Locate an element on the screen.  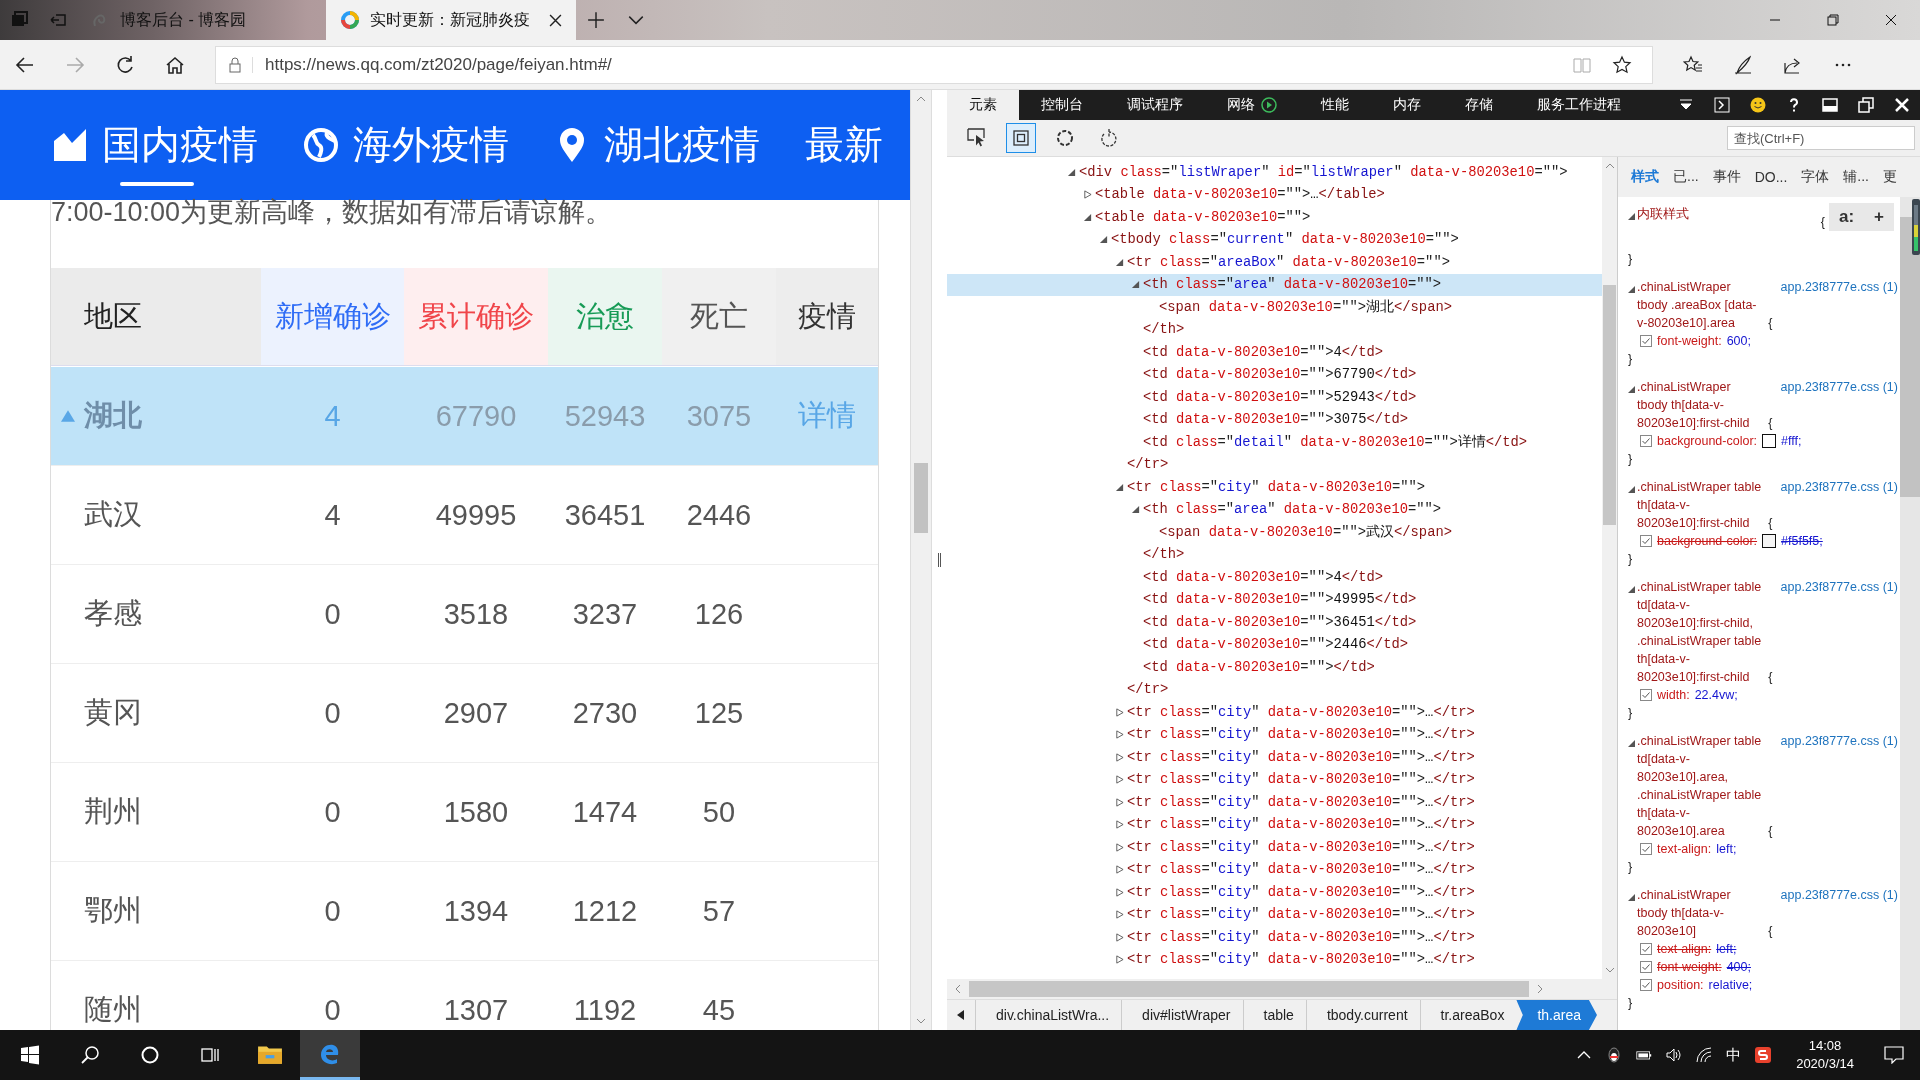
devtools-tab: 服务工作进程 is located at coordinates (1579, 105).